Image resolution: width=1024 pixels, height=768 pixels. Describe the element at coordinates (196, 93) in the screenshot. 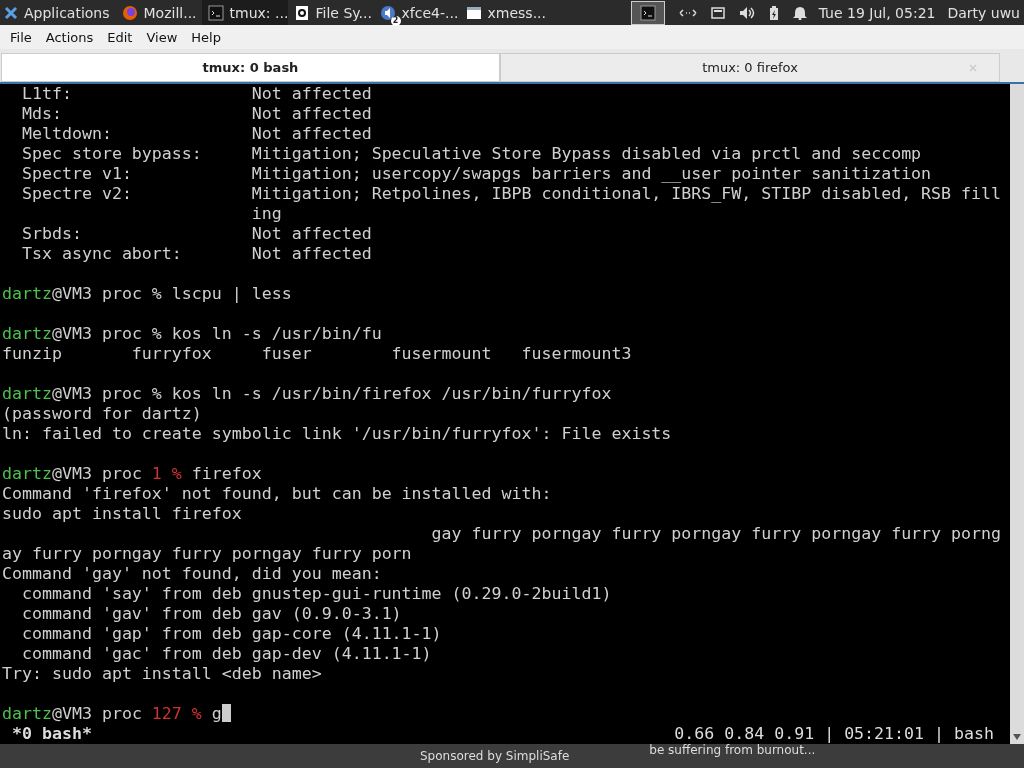

I see `output-line: L1tf: Not affected` at that location.